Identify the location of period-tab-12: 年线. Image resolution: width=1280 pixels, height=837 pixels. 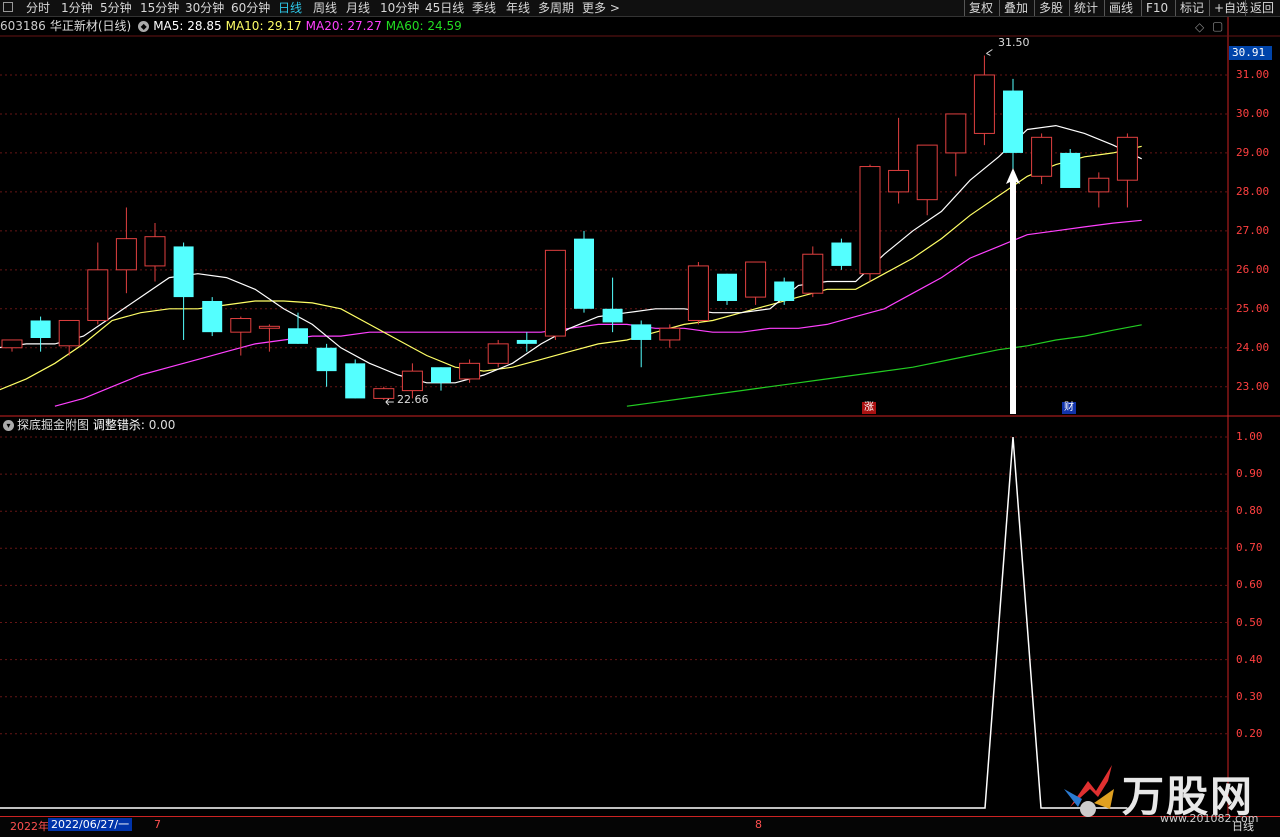
(518, 8).